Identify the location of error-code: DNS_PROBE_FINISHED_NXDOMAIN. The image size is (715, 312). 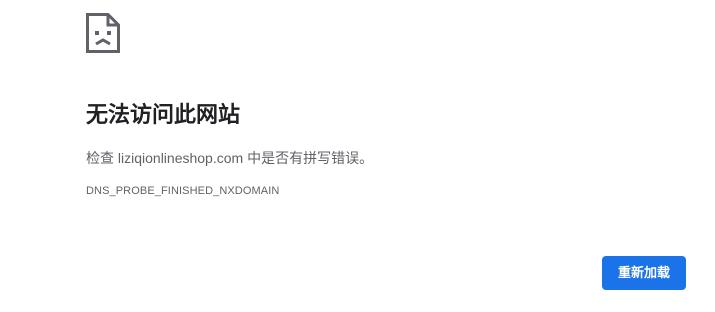
(183, 191).